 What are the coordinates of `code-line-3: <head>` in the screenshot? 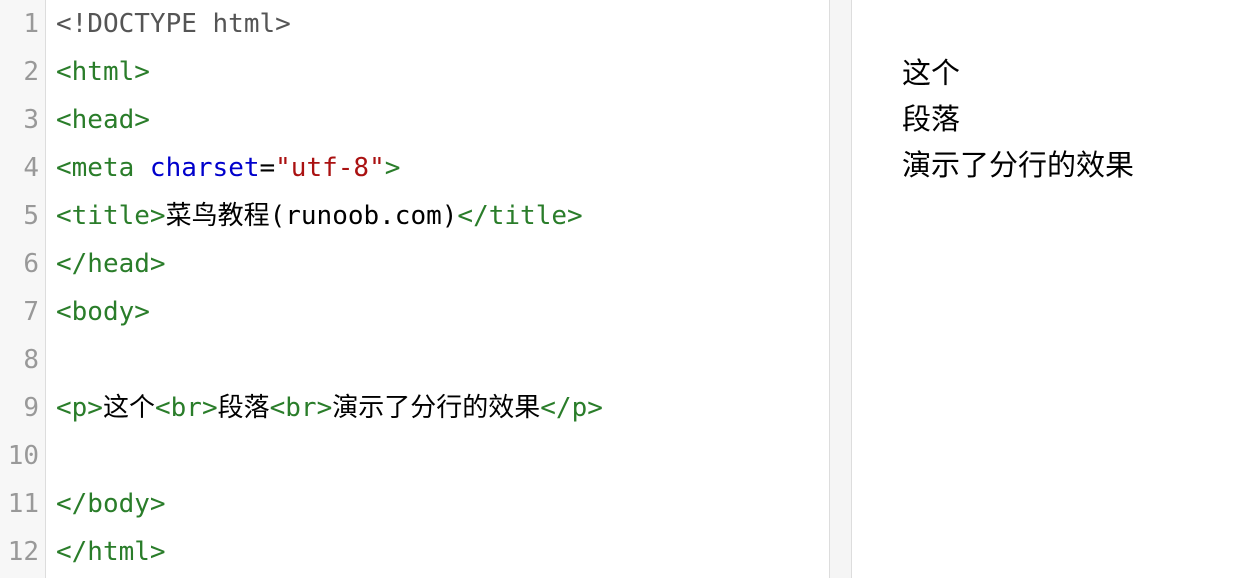 It's located at (442, 120).